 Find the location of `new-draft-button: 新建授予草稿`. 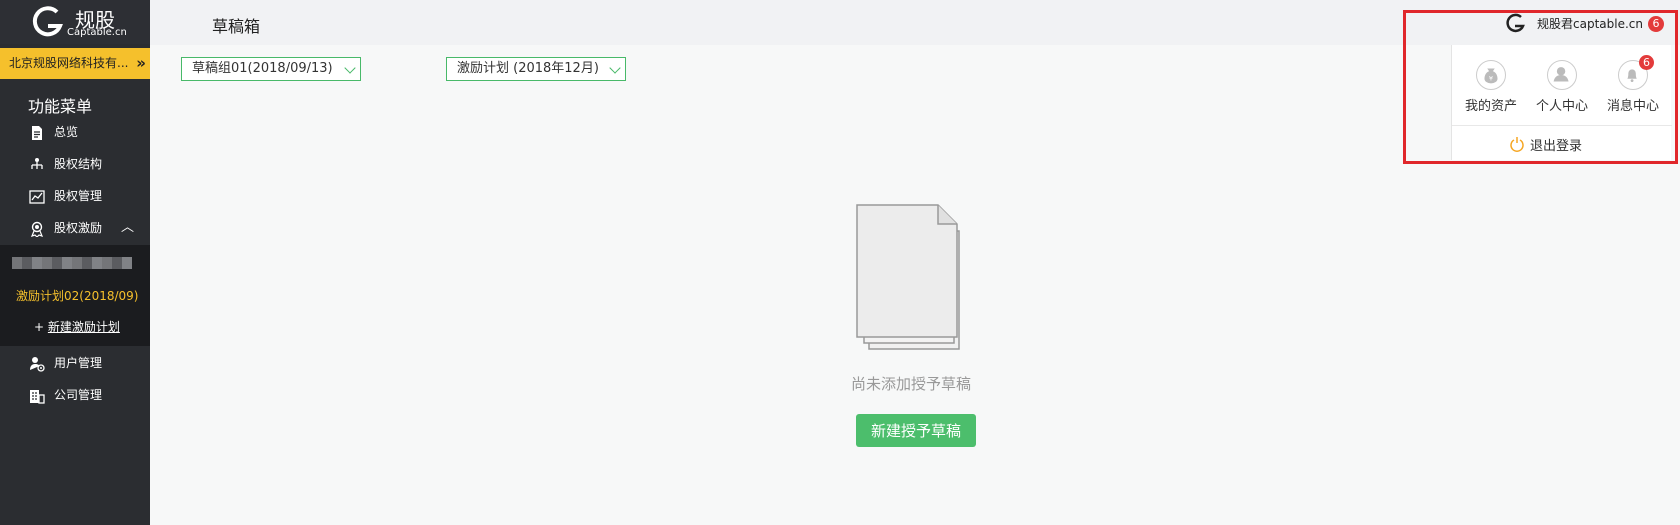

new-draft-button: 新建授予草稿 is located at coordinates (916, 430).